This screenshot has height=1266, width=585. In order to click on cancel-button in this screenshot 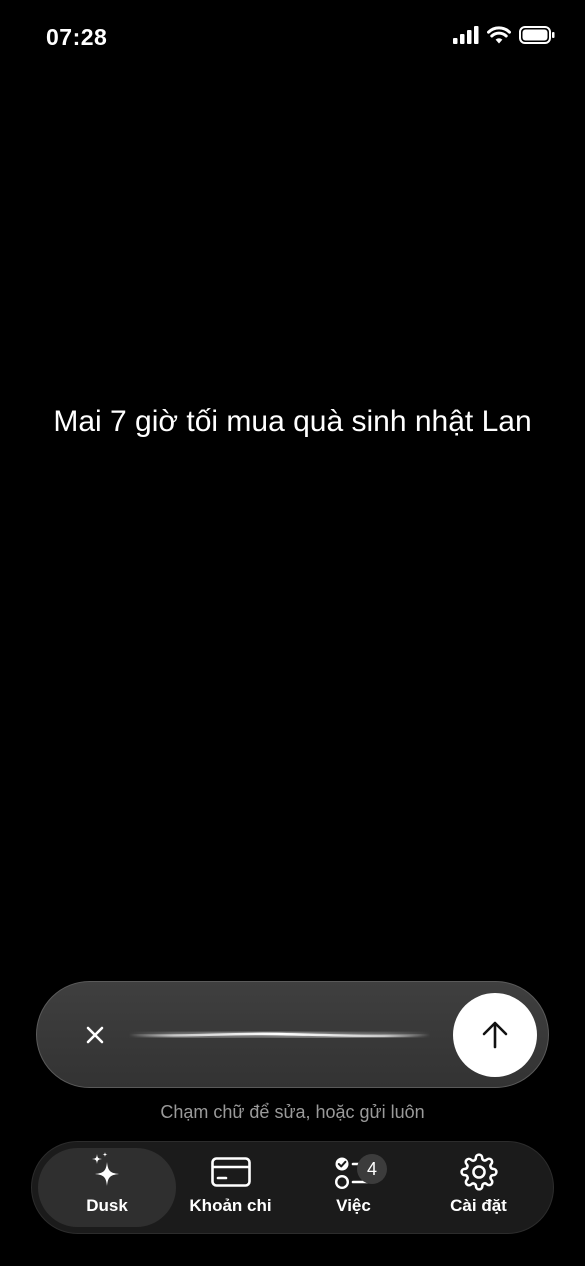, I will do `click(95, 1035)`.